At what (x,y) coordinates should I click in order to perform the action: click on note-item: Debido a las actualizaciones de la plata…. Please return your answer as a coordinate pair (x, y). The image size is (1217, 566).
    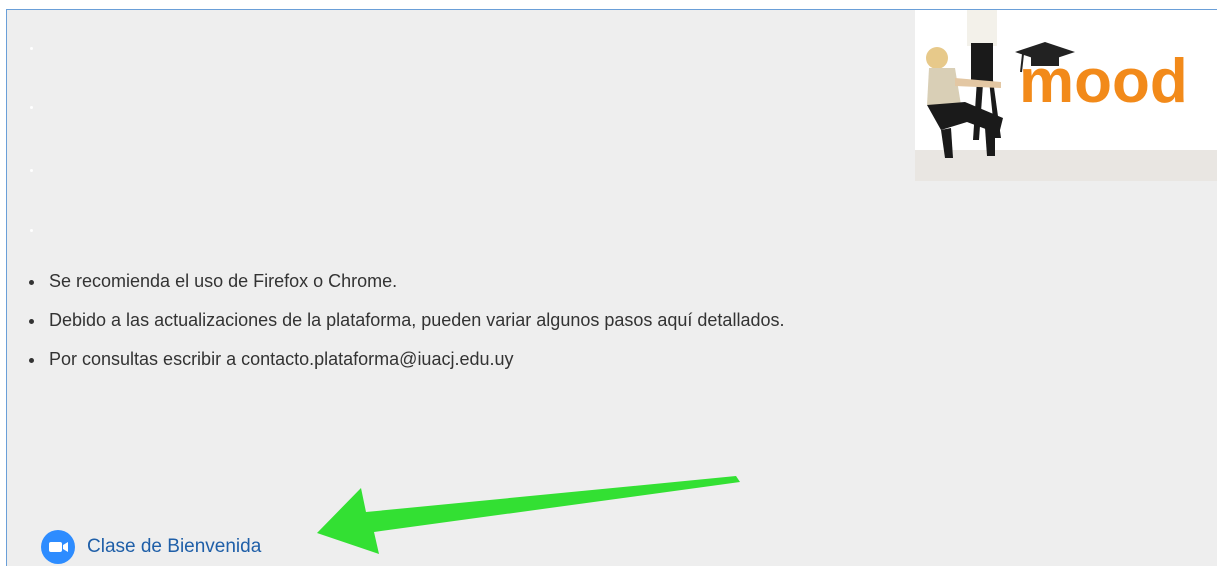
    Looking at the image, I should click on (406, 320).